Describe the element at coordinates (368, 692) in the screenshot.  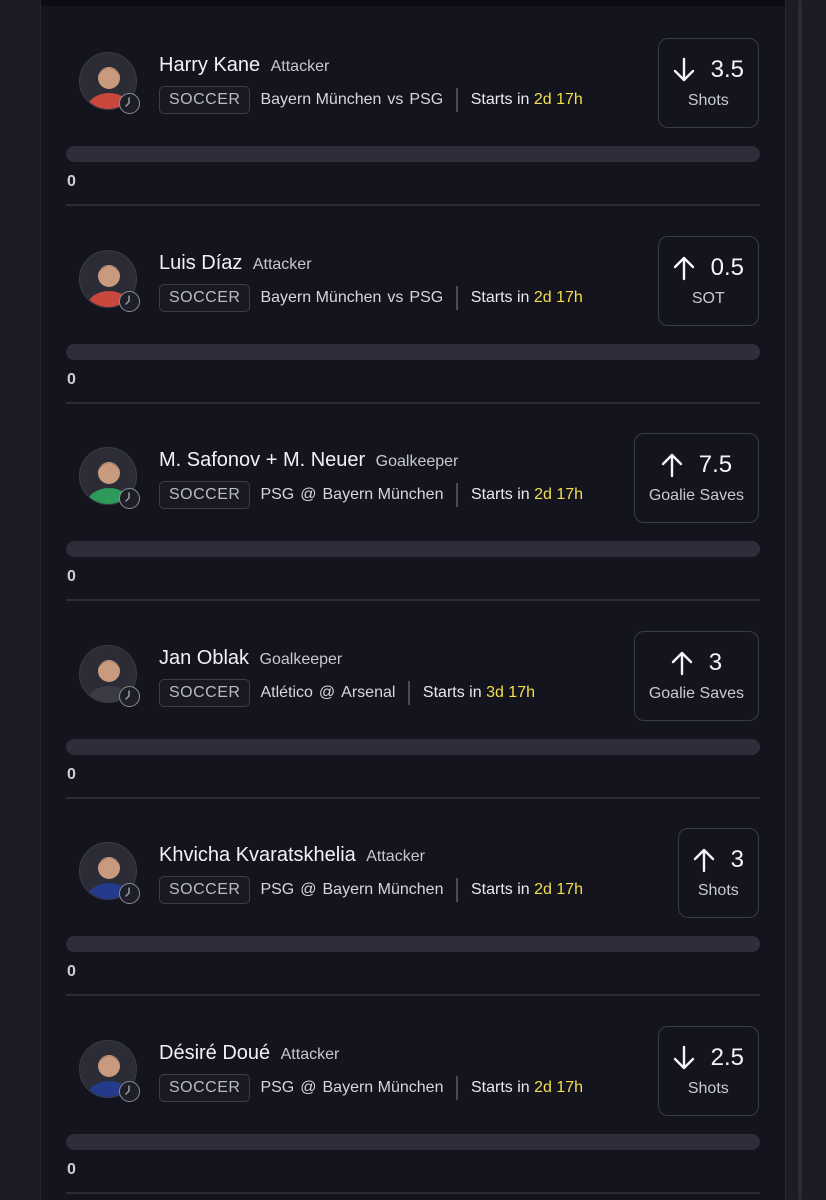
I see `team-b: Arsenal` at that location.